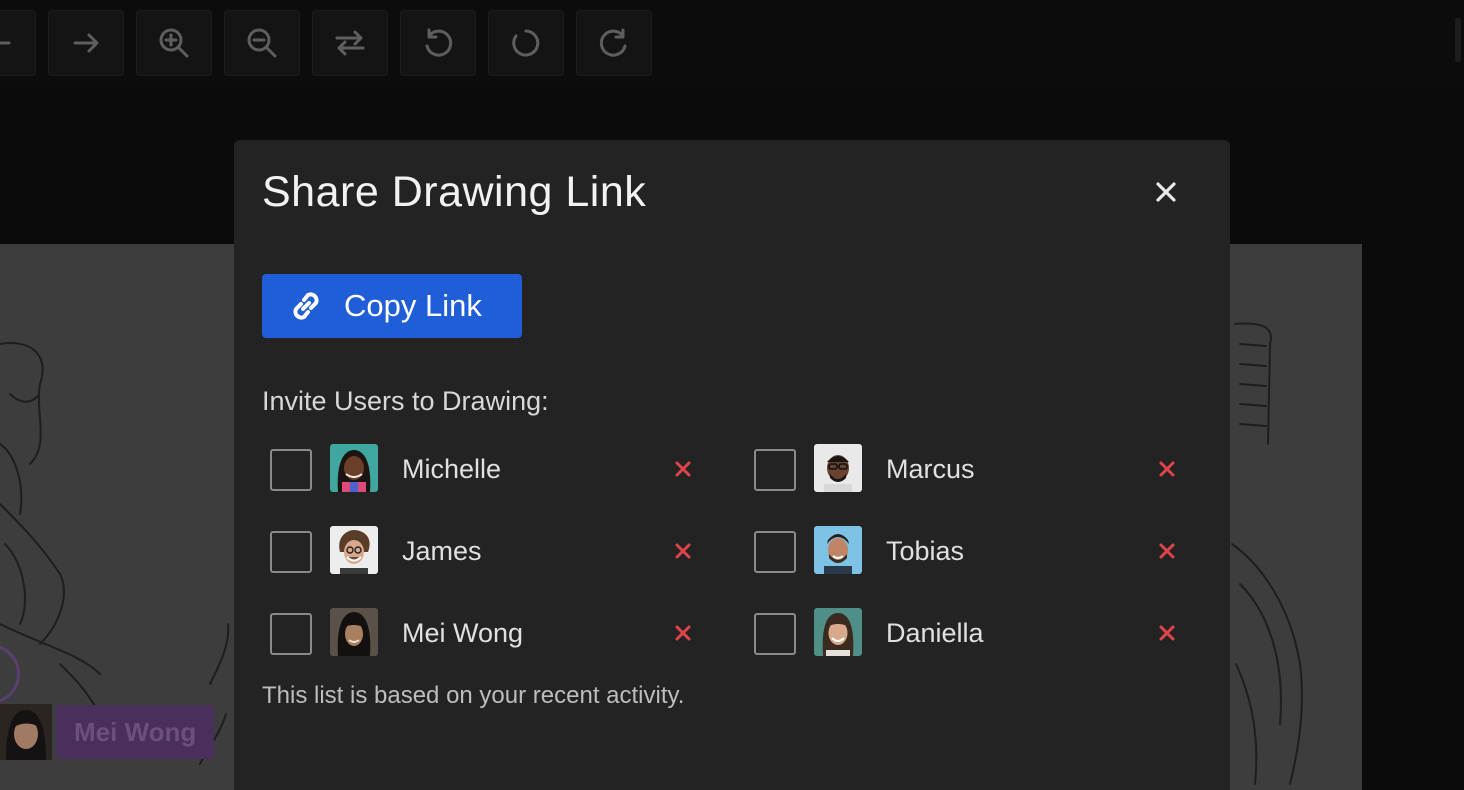  I want to click on invite-user-tobias: Tobias, so click(961, 551).